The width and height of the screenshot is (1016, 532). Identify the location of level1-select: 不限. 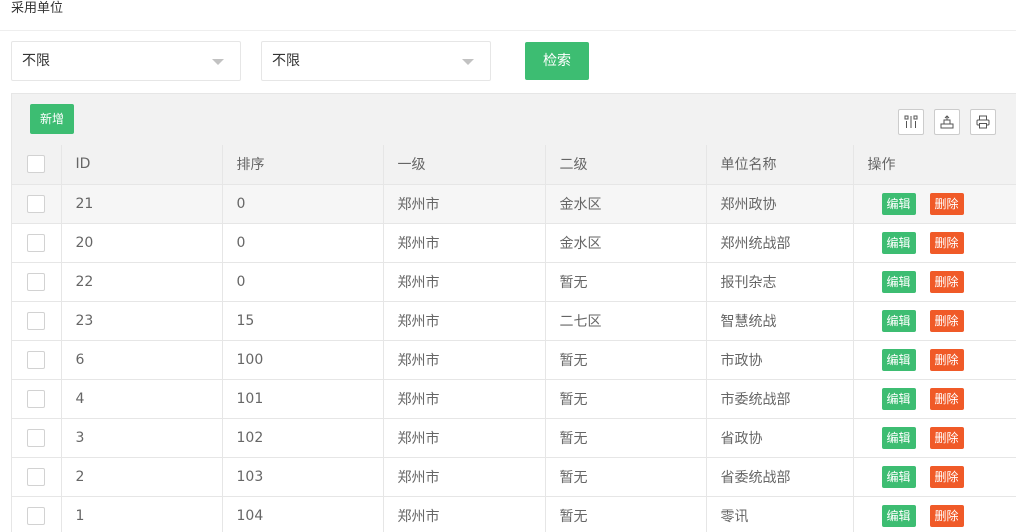
(126, 61).